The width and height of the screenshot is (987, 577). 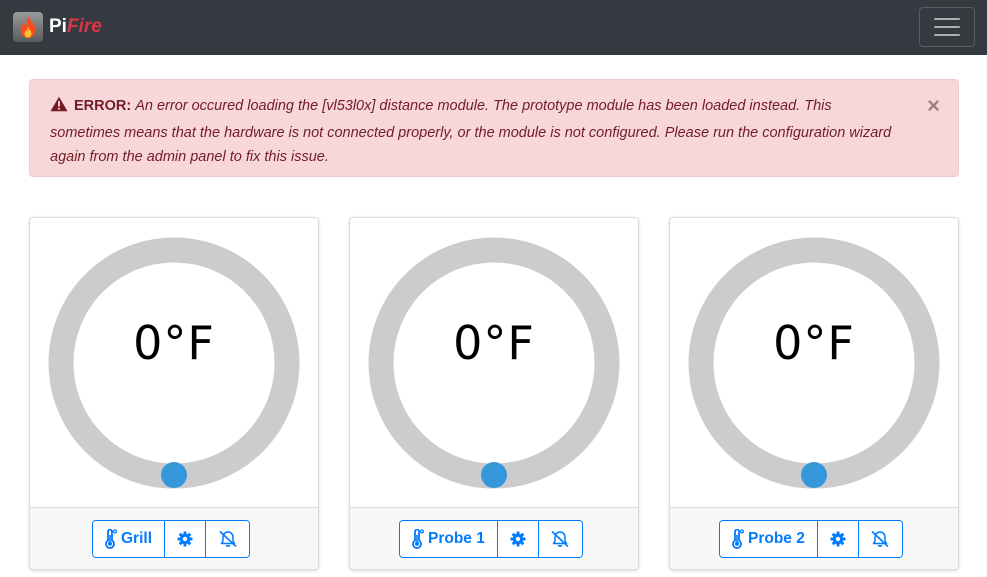 What do you see at coordinates (137, 538) in the screenshot?
I see `probe-label: Grill` at bounding box center [137, 538].